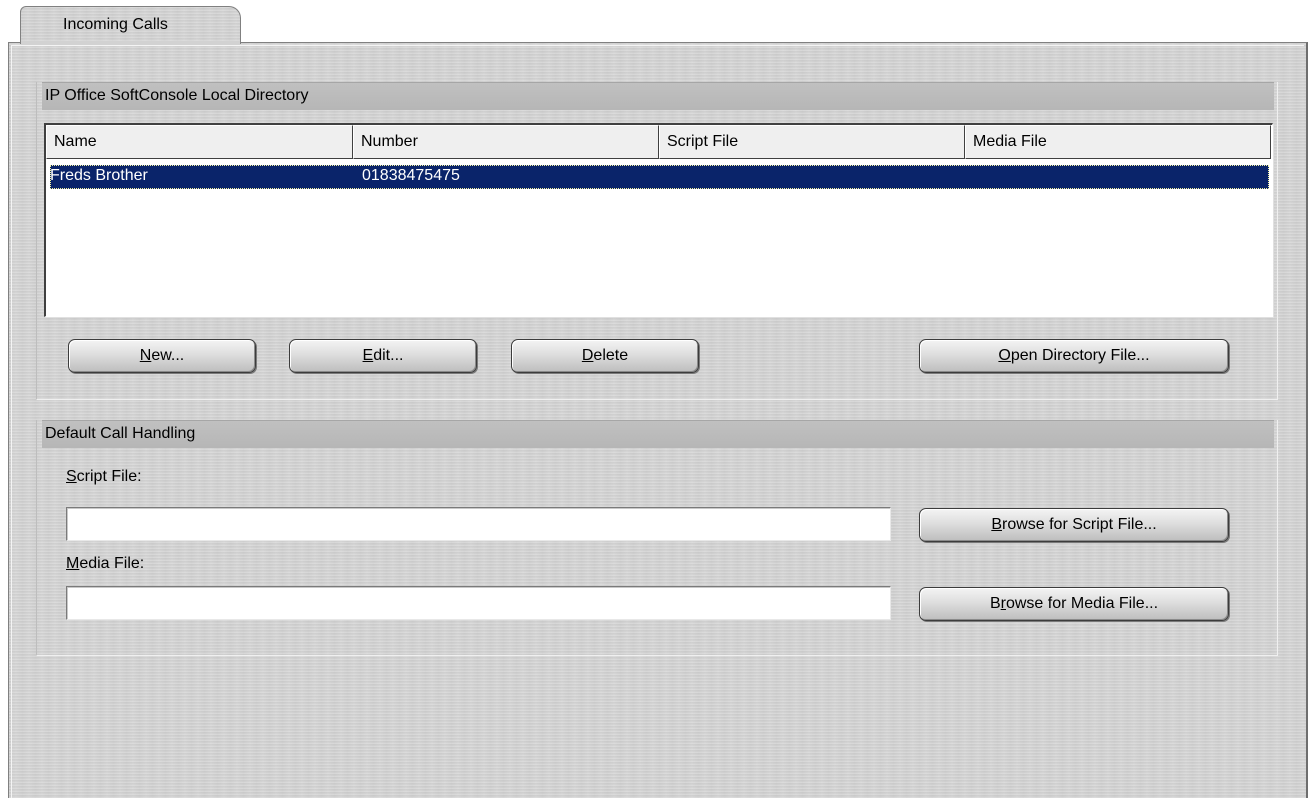 This screenshot has width=1316, height=798. Describe the element at coordinates (478, 524) in the screenshot. I see `script-file-input` at that location.